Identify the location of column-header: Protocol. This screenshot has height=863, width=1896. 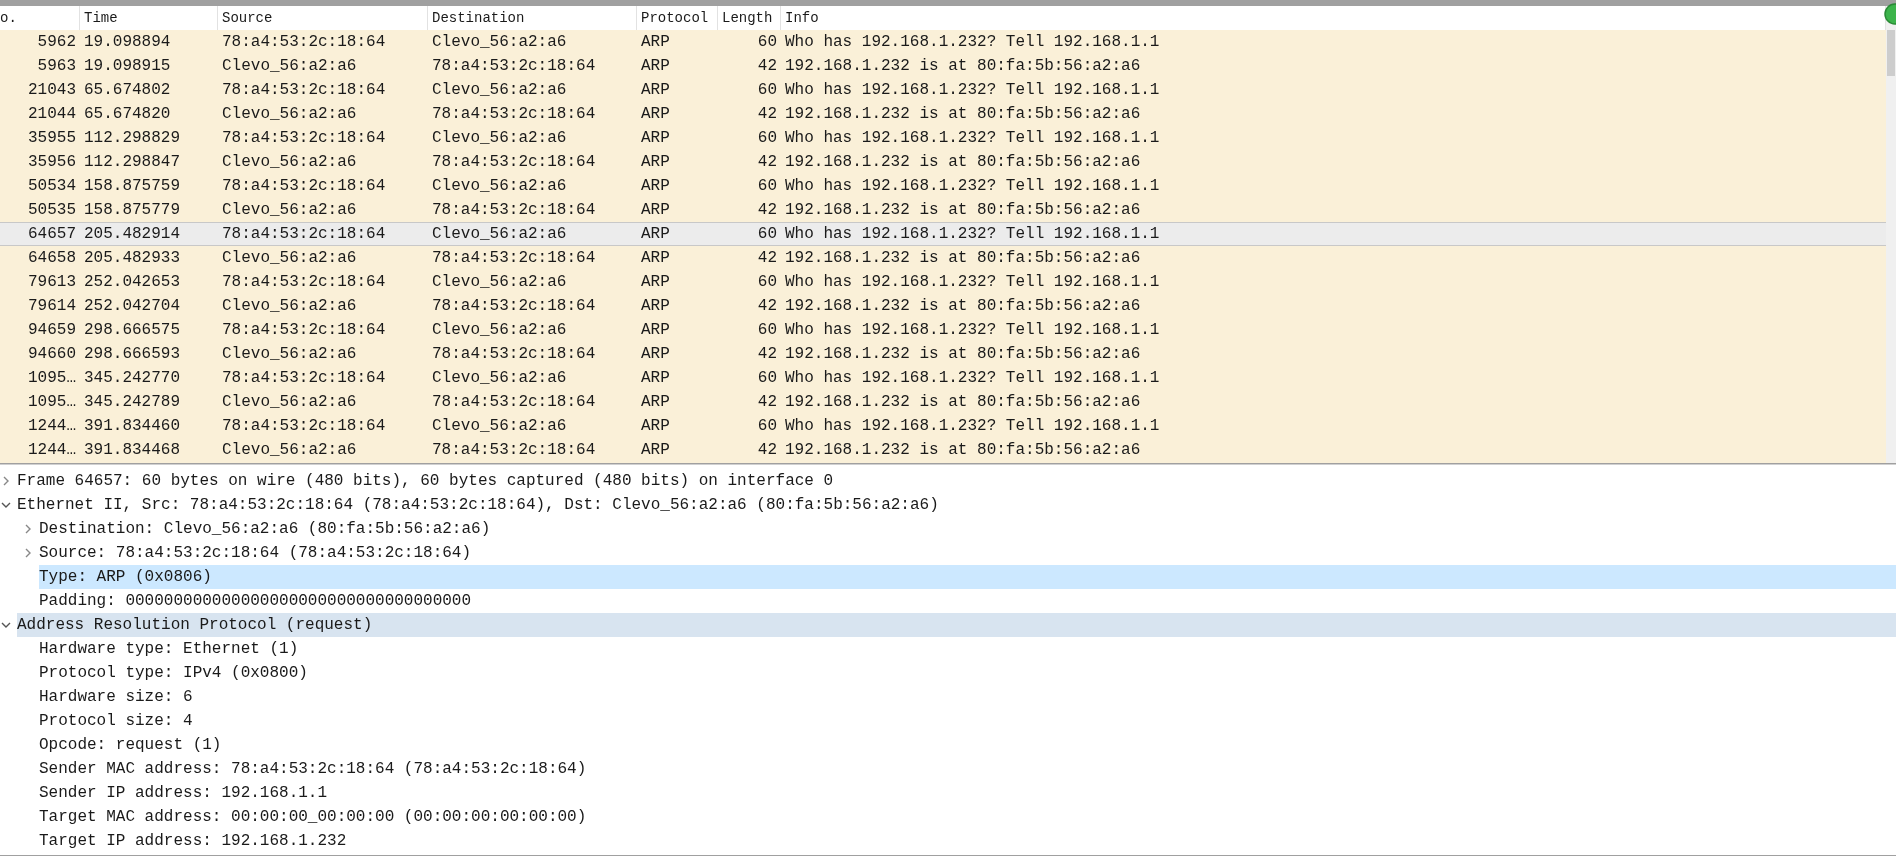
(677, 18).